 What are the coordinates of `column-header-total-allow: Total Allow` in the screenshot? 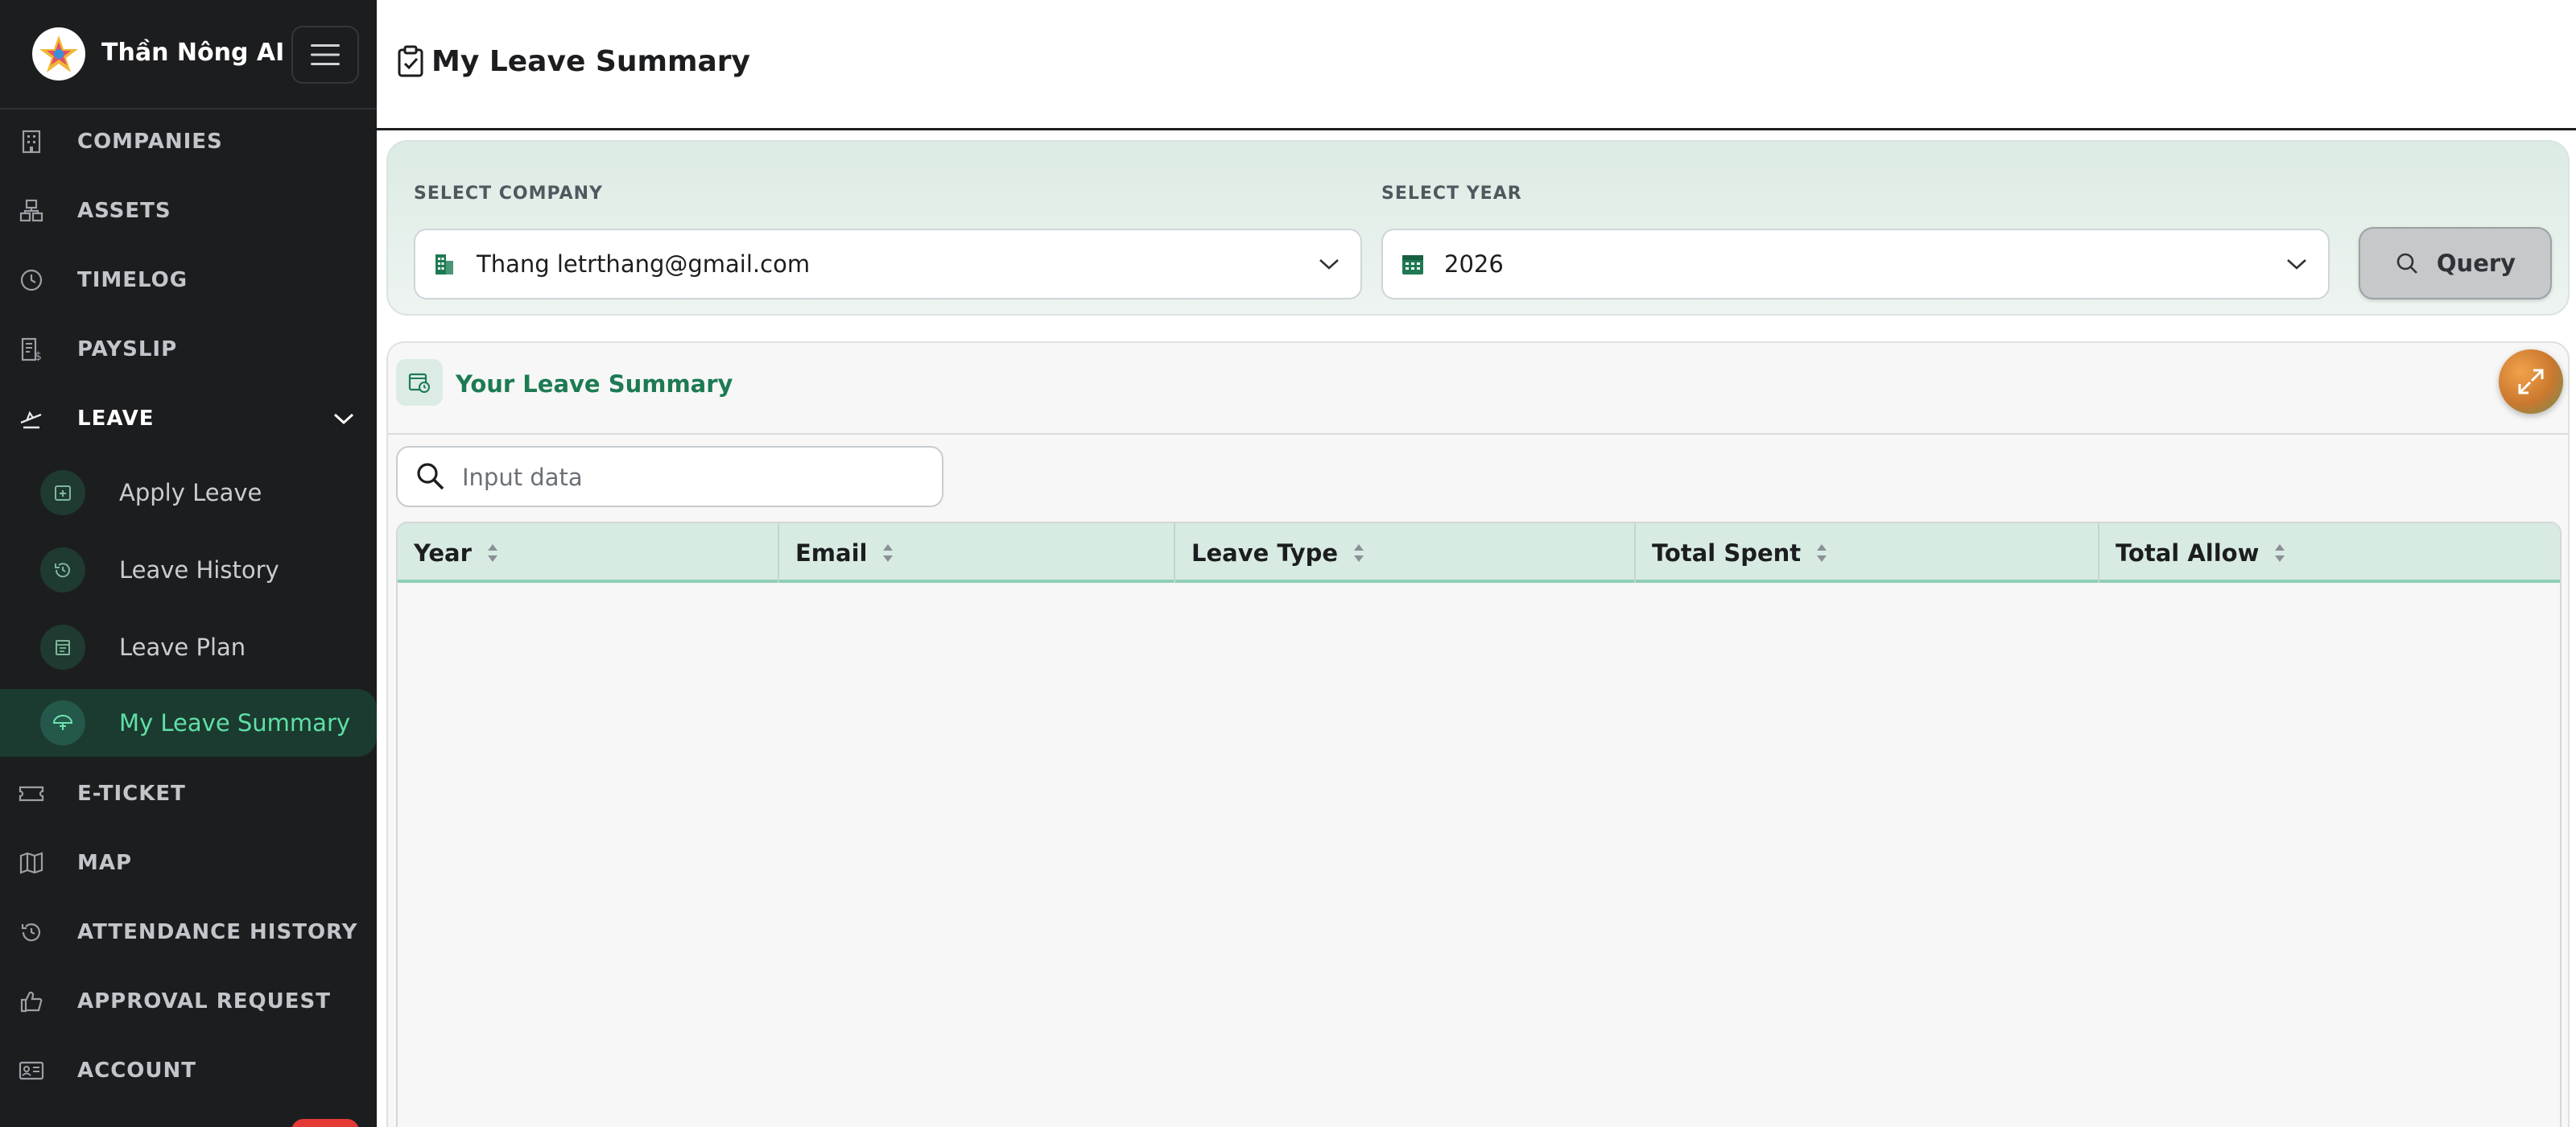 It's located at (2329, 553).